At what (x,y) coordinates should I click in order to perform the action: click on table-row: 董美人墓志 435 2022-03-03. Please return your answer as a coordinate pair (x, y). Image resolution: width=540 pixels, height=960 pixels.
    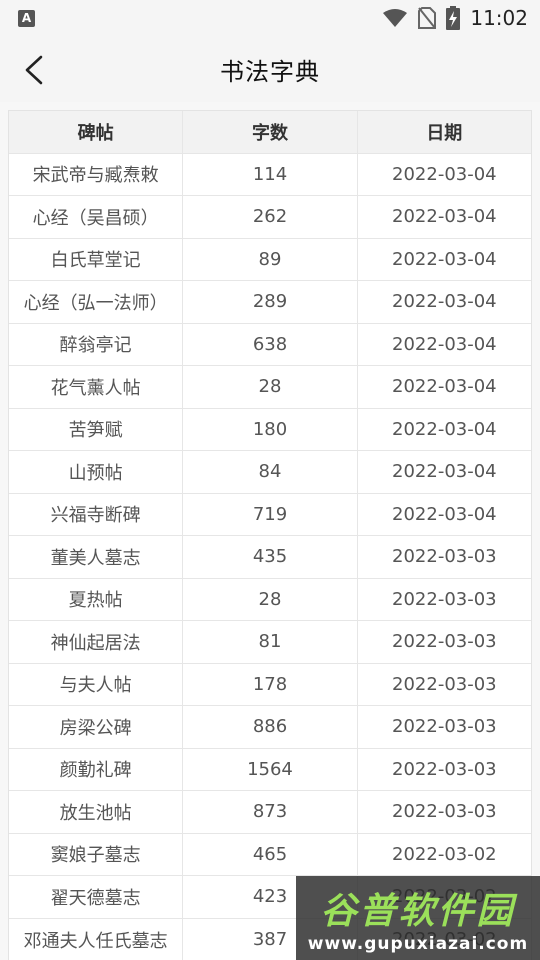
    Looking at the image, I should click on (270, 557).